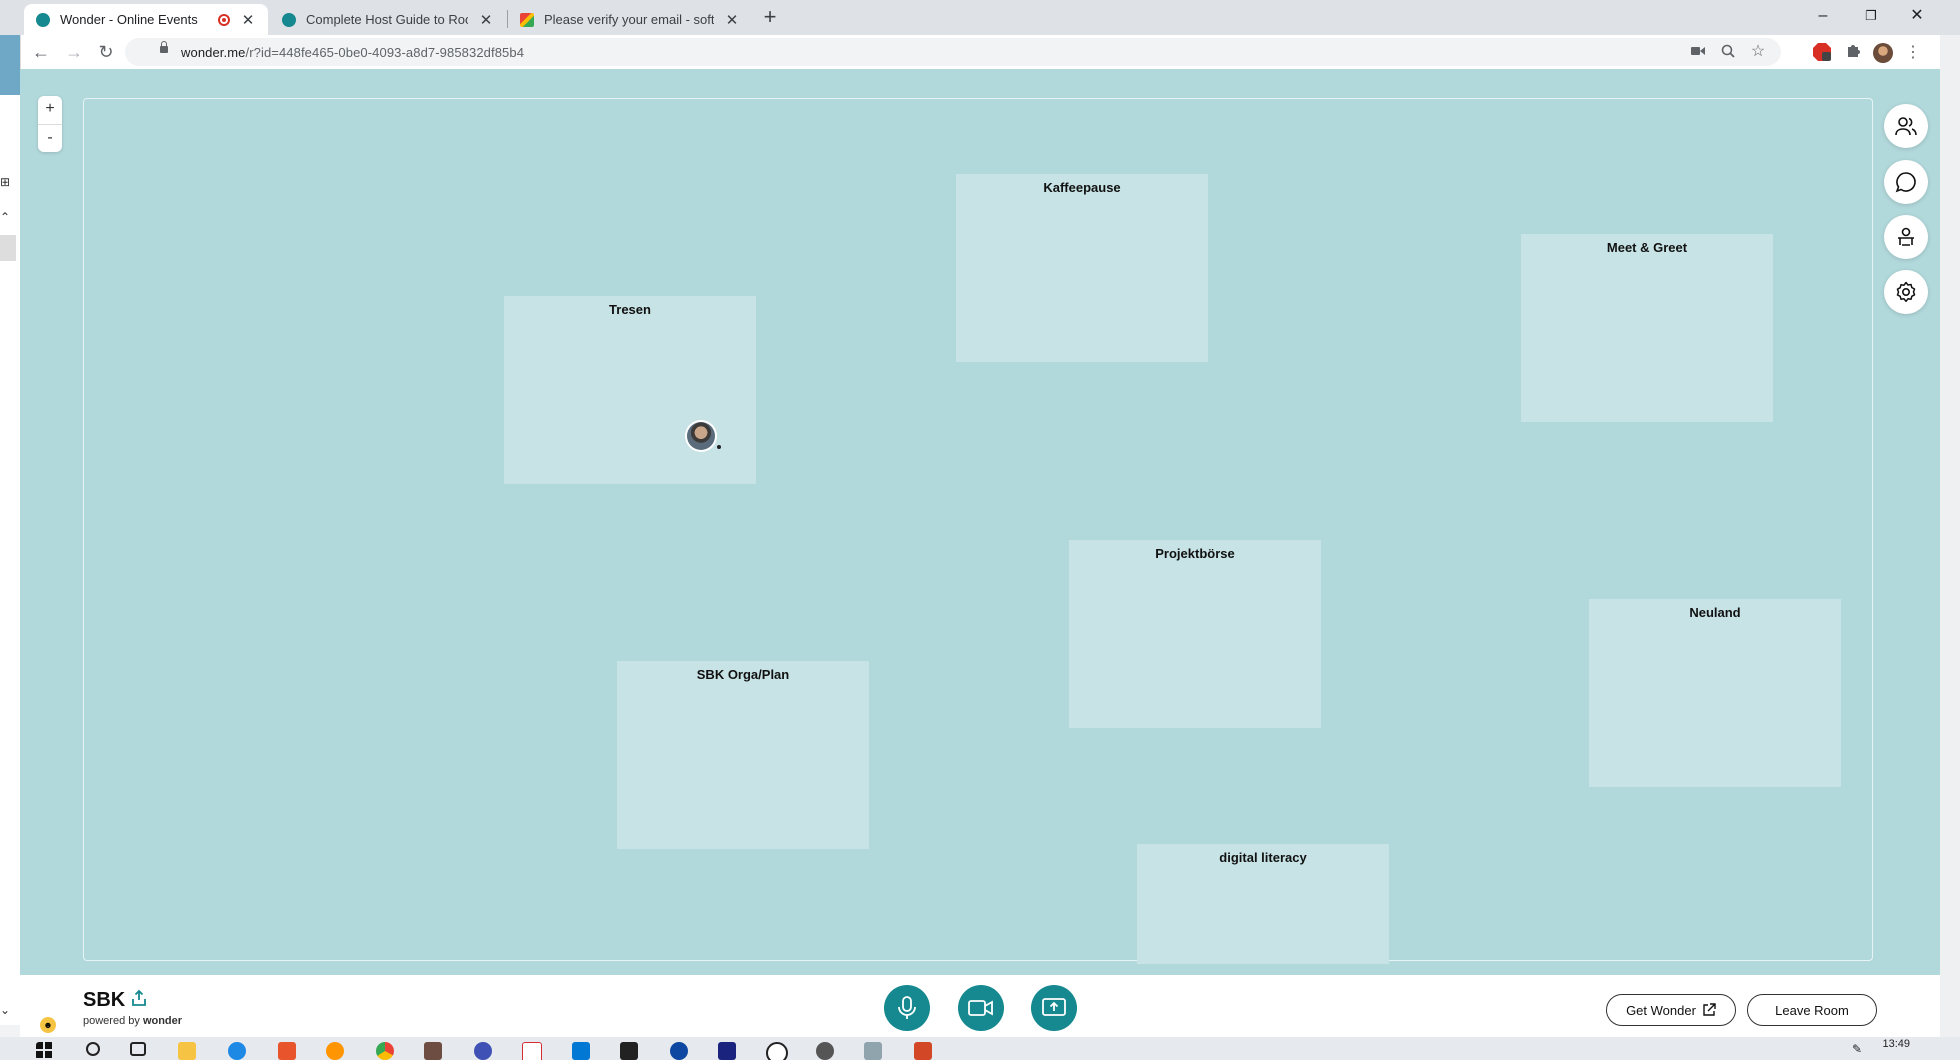 Image resolution: width=1960 pixels, height=1060 pixels. Describe the element at coordinates (164, 47) in the screenshot. I see `lock-icon` at that location.